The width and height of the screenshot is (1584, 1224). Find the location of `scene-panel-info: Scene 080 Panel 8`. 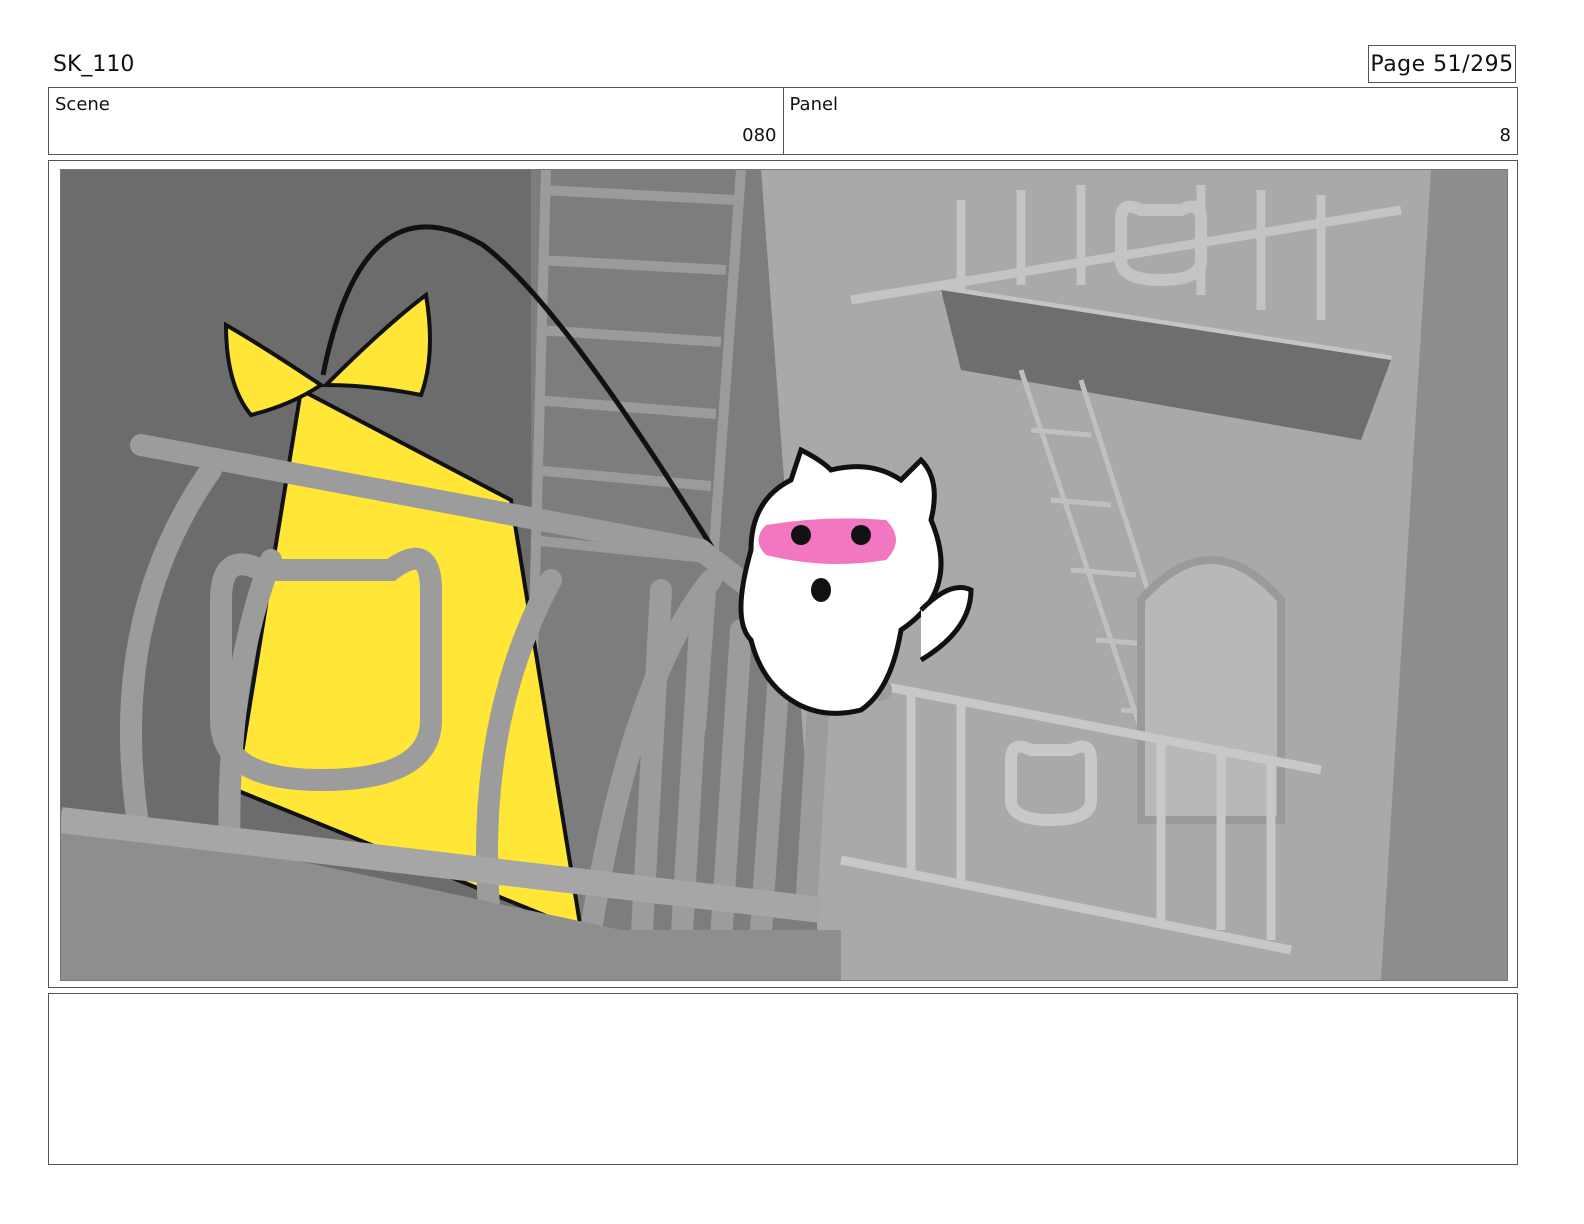

scene-panel-info: Scene 080 Panel 8 is located at coordinates (783, 121).